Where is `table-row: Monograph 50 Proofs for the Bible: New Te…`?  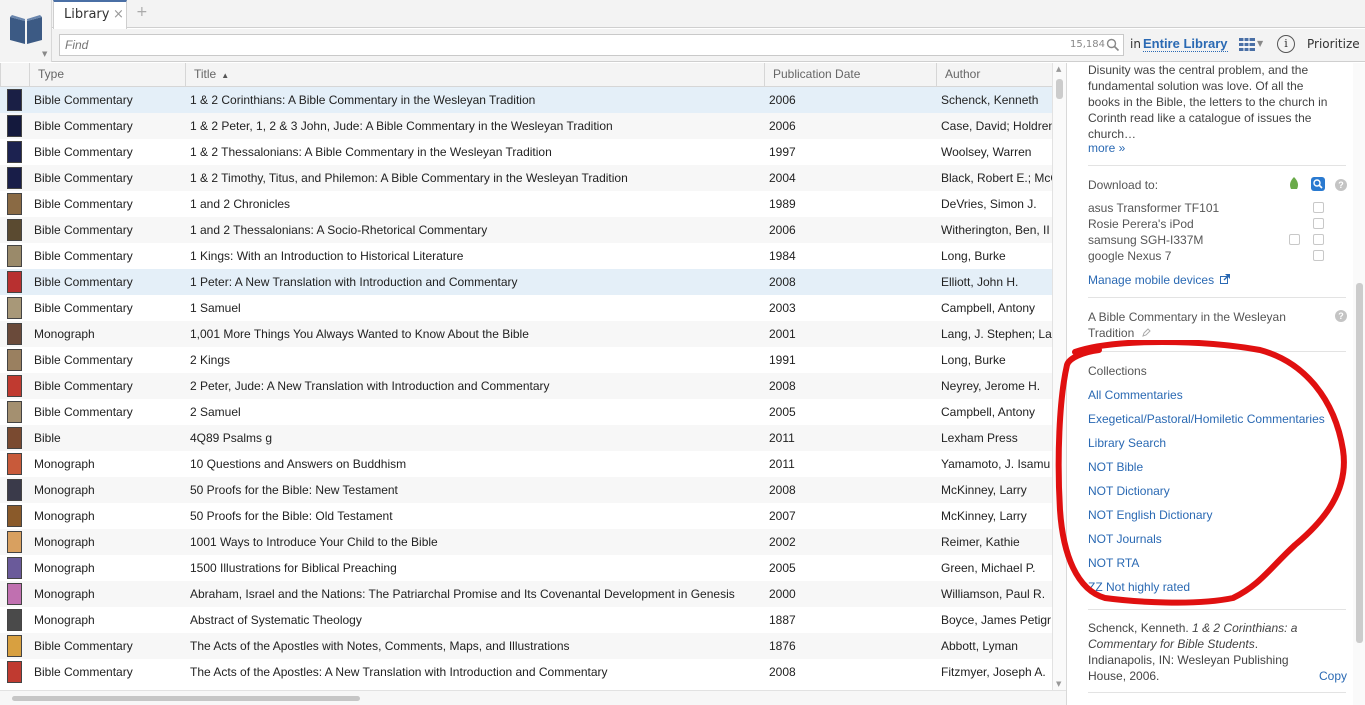 table-row: Monograph 50 Proofs for the Bible: New Te… is located at coordinates (526, 490).